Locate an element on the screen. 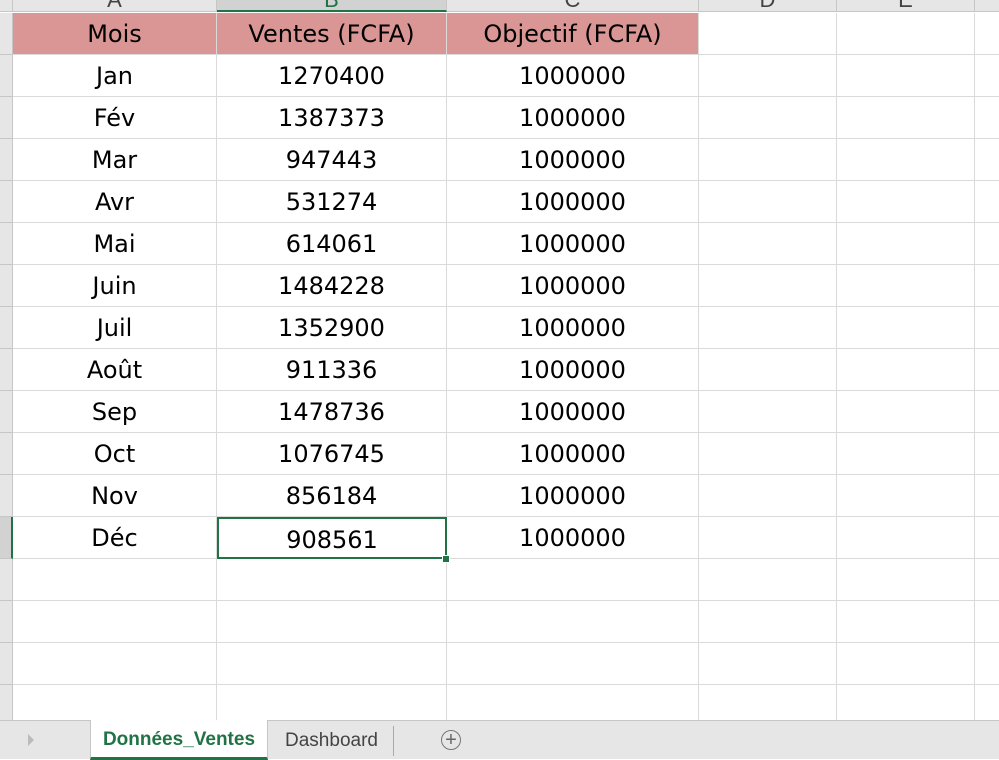 Image resolution: width=999 pixels, height=760 pixels. data-cell: 947443 is located at coordinates (332, 160).